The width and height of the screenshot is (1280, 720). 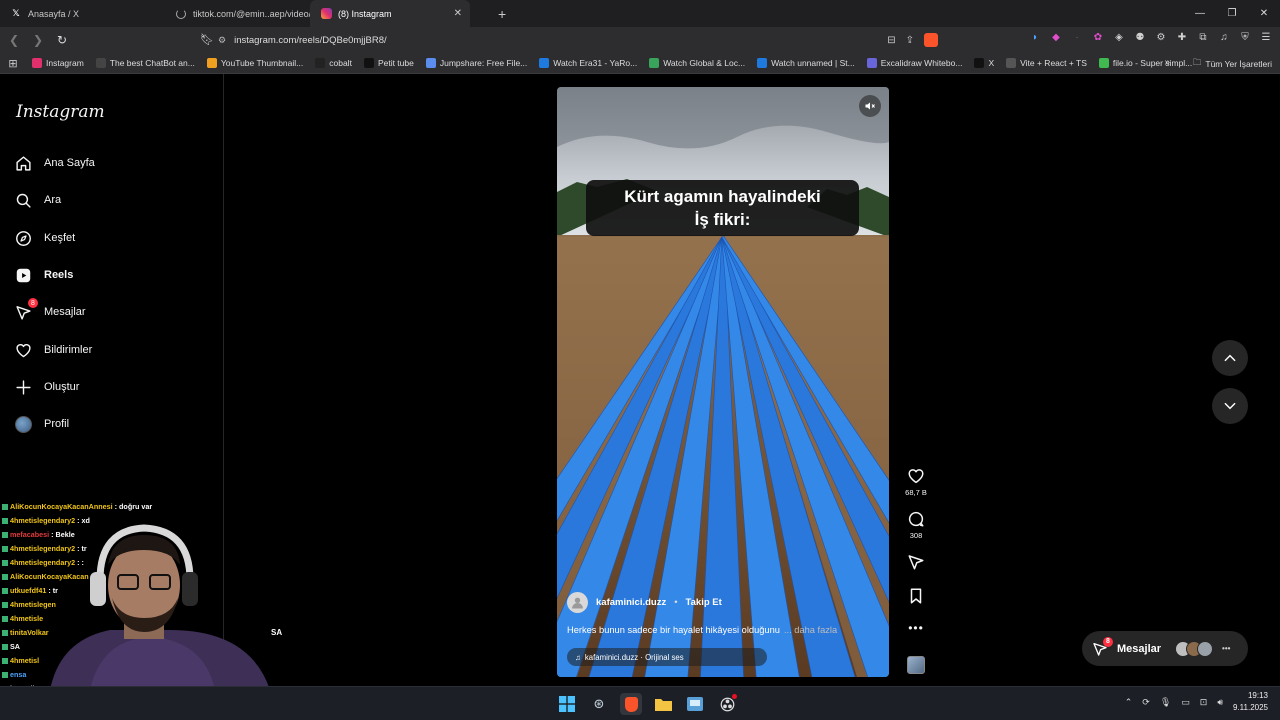 I want to click on obs-icon, so click(x=727, y=704).